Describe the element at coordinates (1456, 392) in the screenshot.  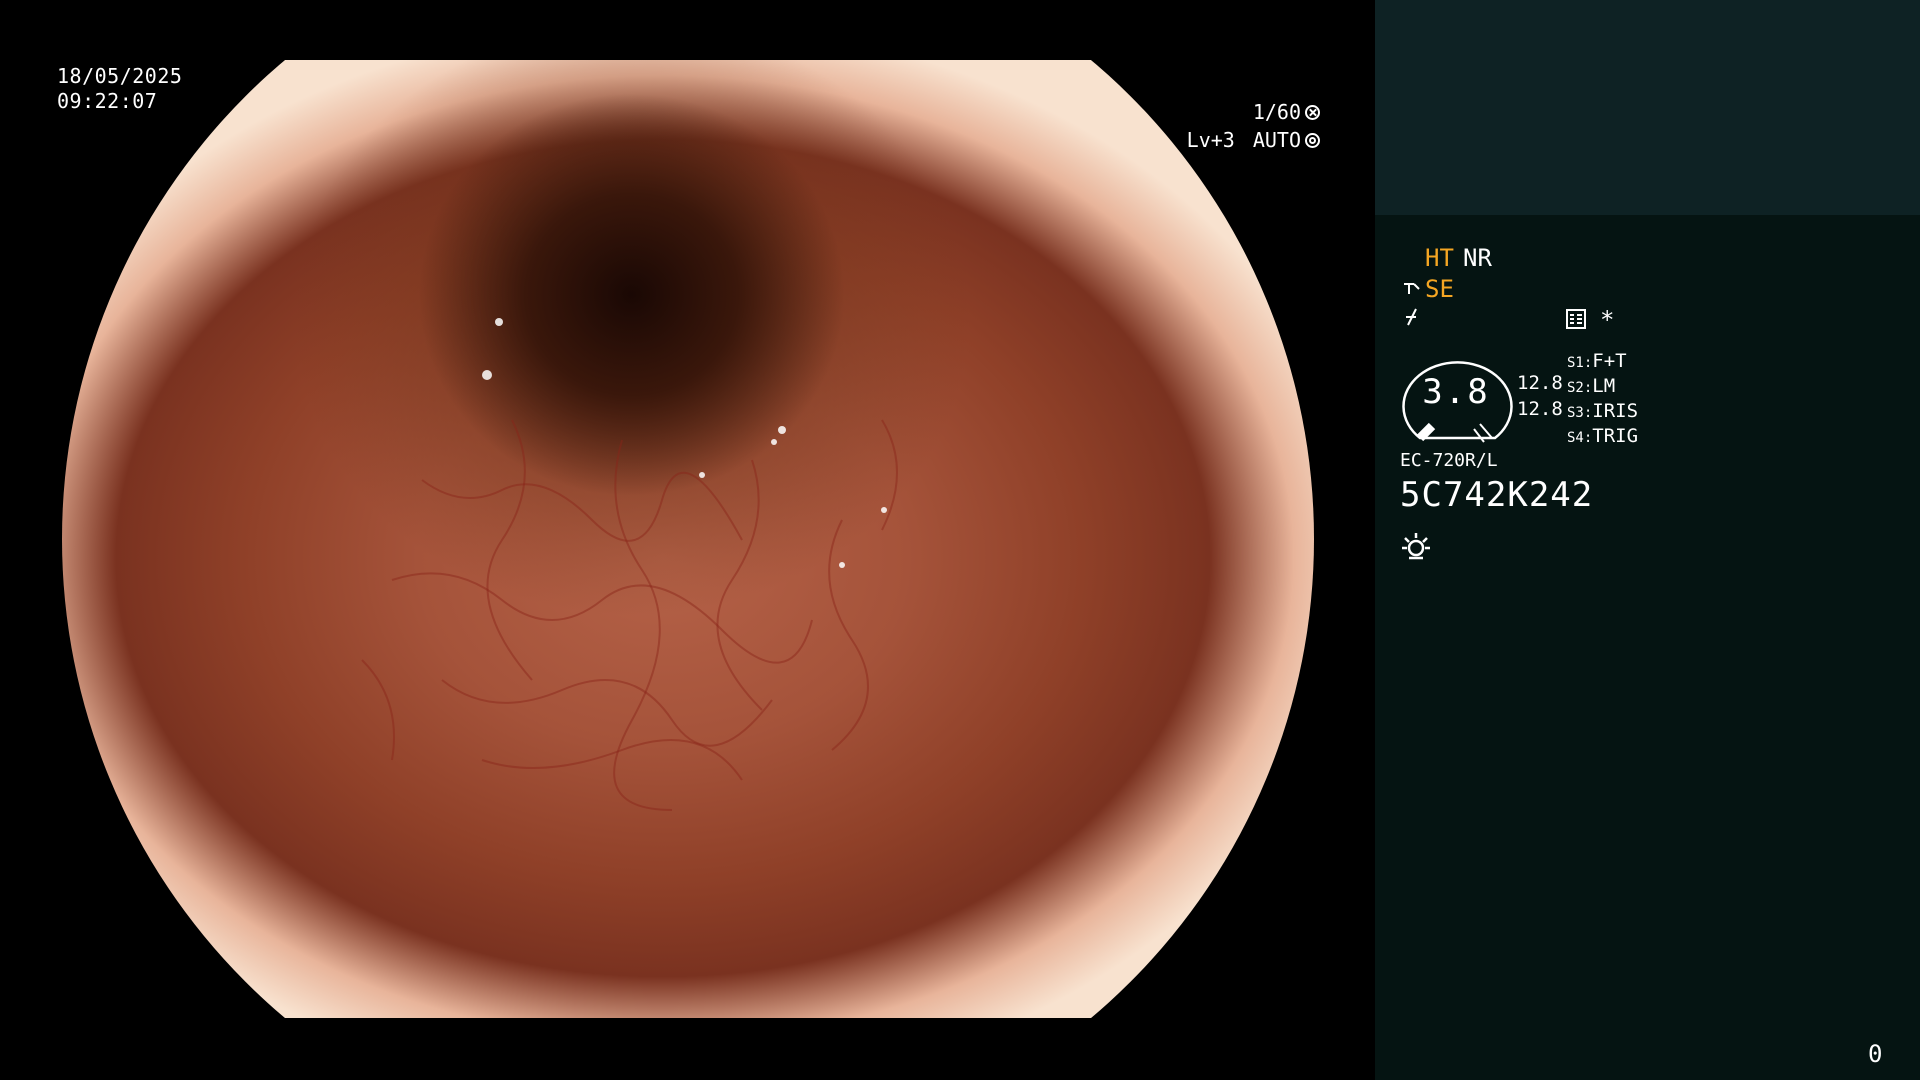
I see `gauge-value: 3.8` at that location.